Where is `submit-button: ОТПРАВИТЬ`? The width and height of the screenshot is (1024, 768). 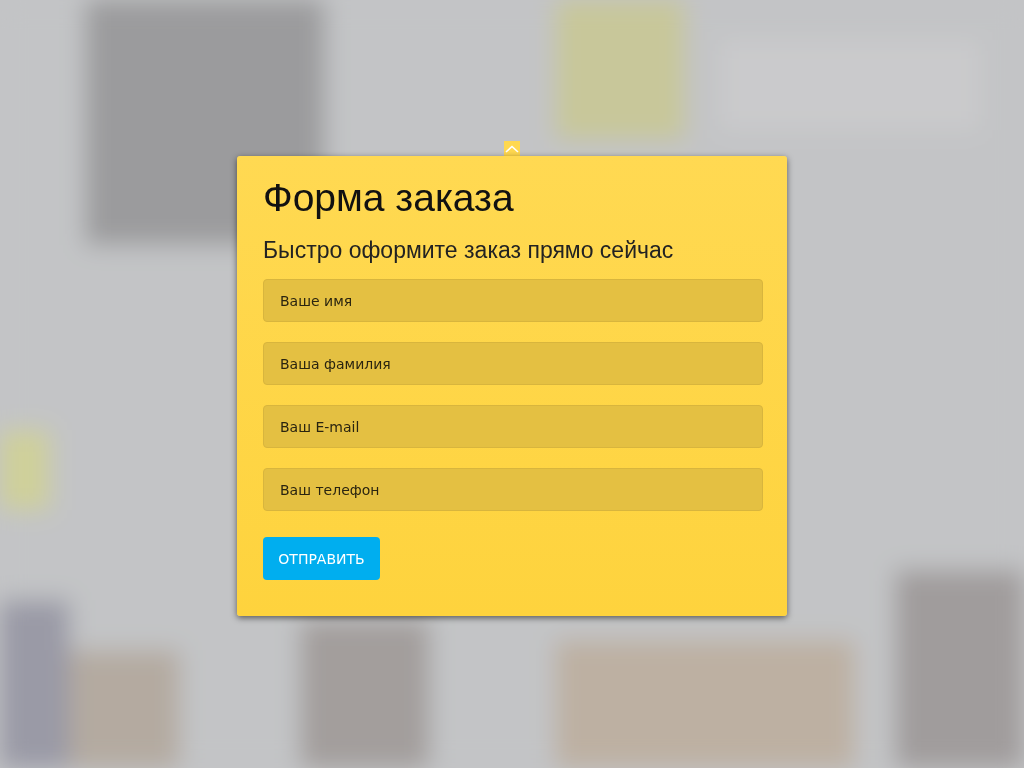 submit-button: ОТПРАВИТЬ is located at coordinates (321, 558).